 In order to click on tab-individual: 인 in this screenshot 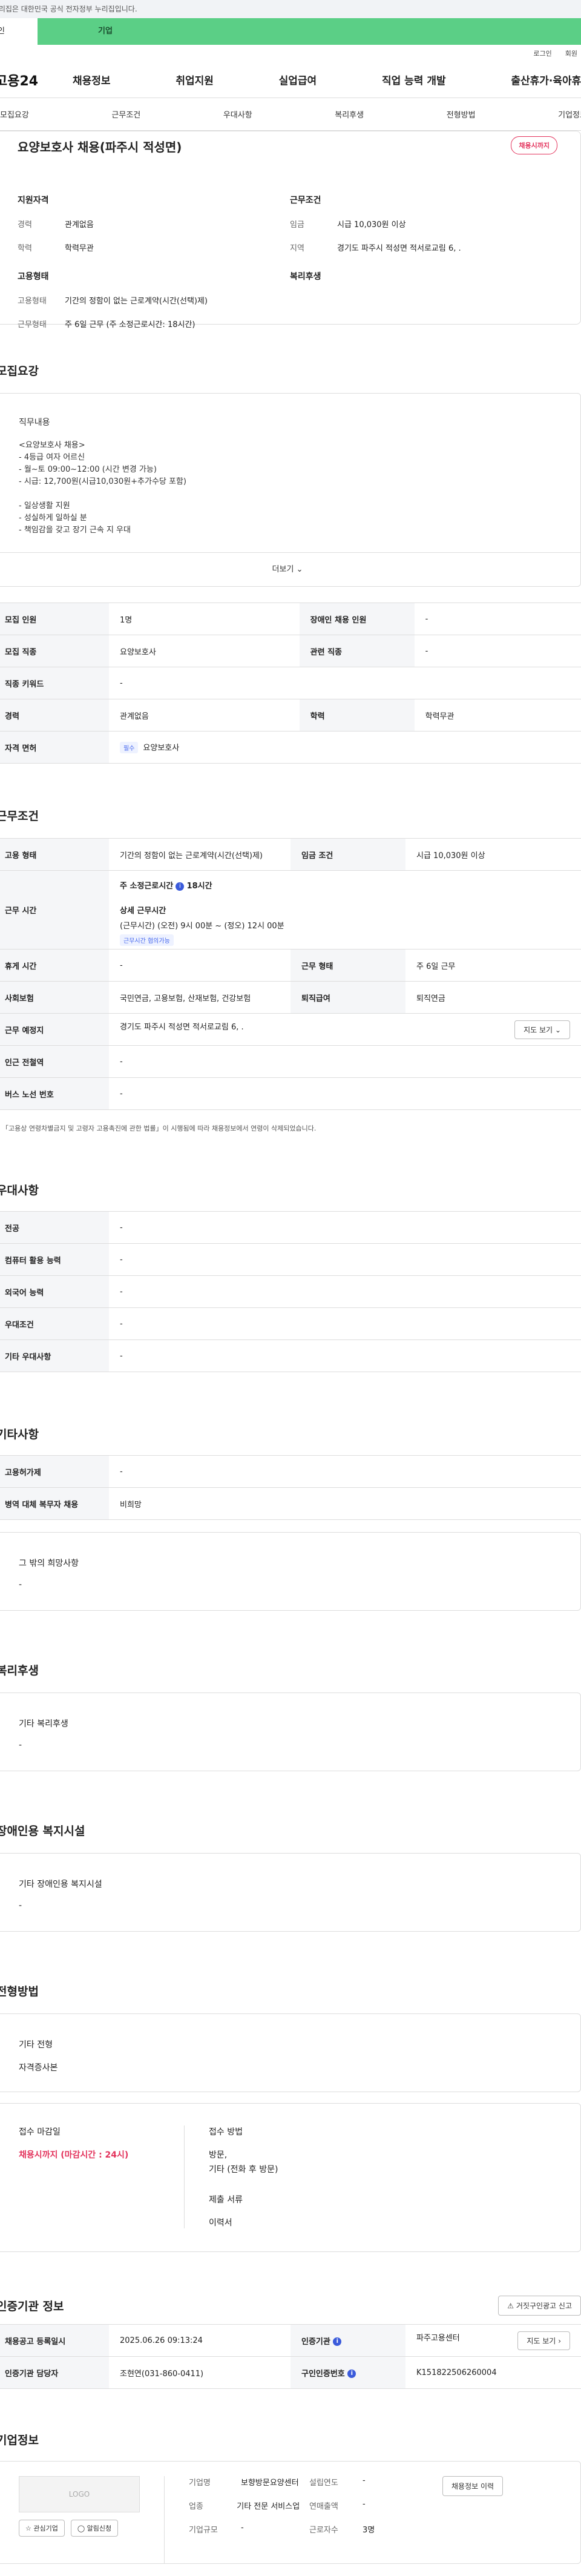, I will do `click(19, 31)`.